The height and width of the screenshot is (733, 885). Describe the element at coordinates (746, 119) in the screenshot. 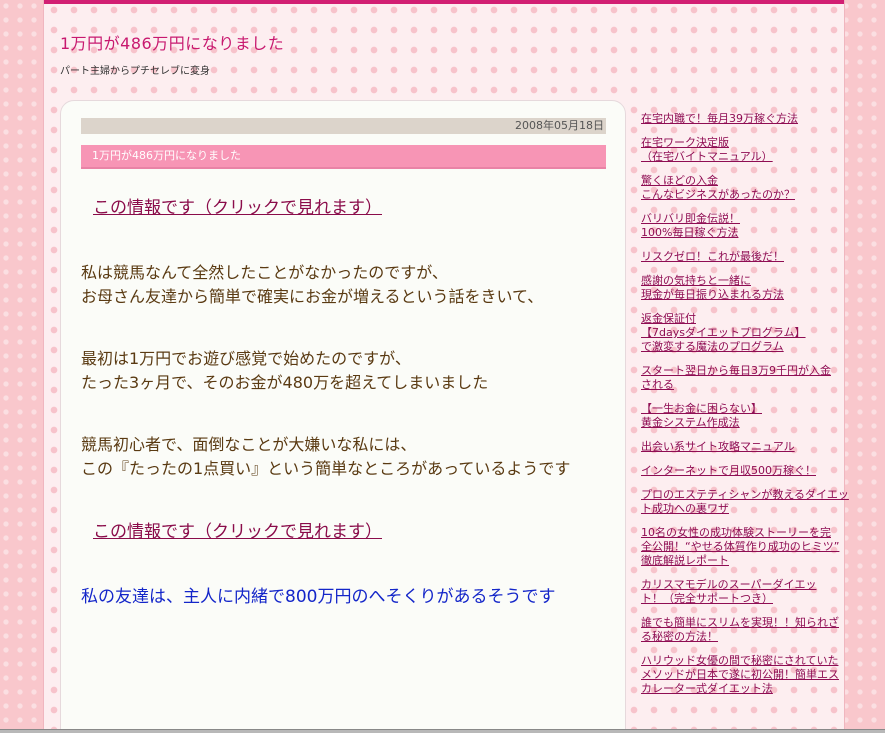

I see `sidebar-link: 在宅内職で！毎月39万稼ぐ方法` at that location.